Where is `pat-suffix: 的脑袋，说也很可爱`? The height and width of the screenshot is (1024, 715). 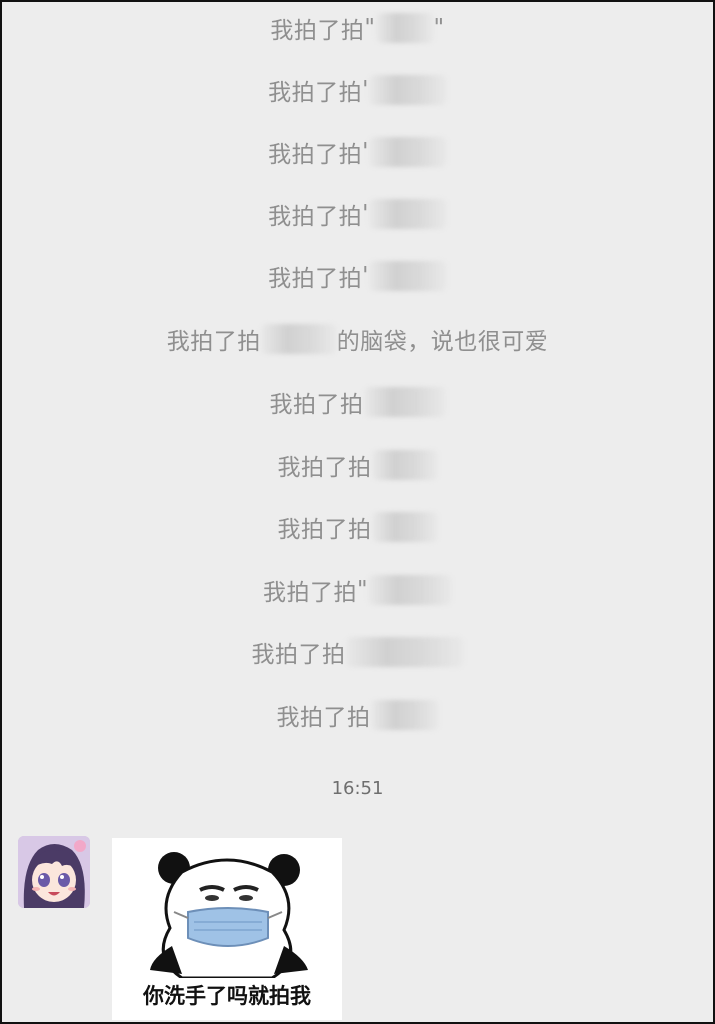
pat-suffix: 的脑袋，说也很可爱 is located at coordinates (442, 342).